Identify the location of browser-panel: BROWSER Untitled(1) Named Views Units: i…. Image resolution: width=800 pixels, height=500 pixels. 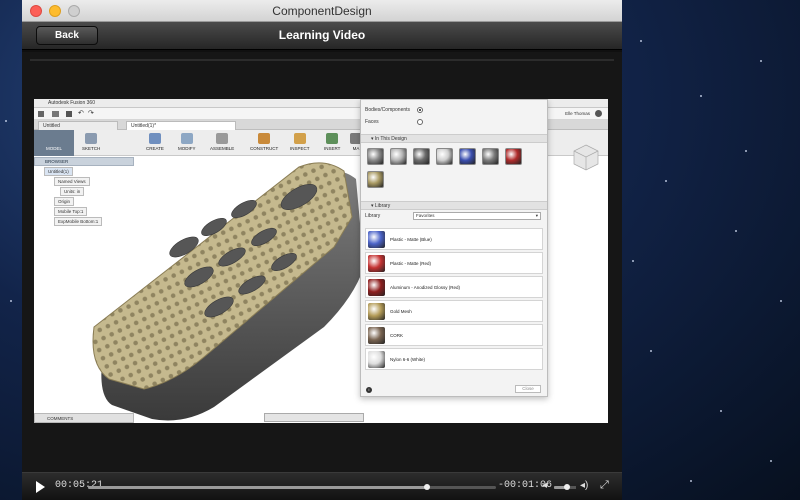
(84, 290).